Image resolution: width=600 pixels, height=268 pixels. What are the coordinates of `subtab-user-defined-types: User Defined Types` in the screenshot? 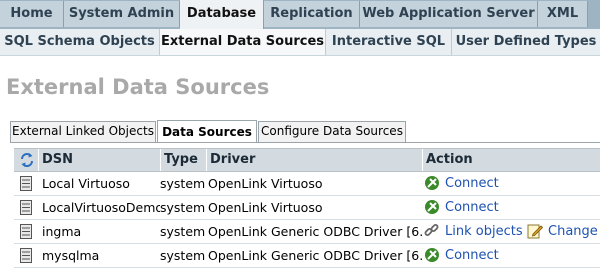 It's located at (526, 42).